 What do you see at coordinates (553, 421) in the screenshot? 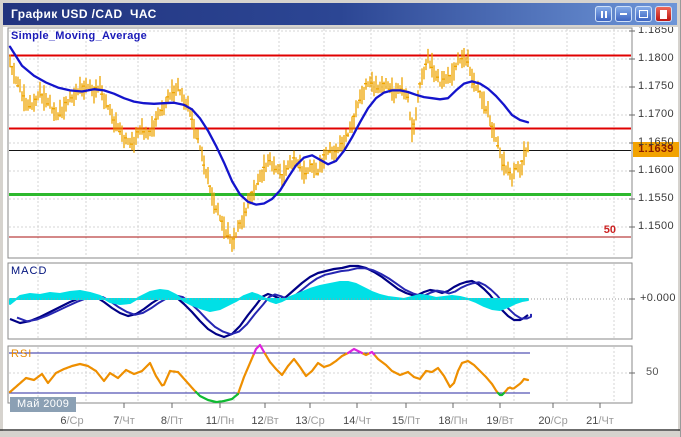
I see `date-tick-label: 20/Ср` at bounding box center [553, 421].